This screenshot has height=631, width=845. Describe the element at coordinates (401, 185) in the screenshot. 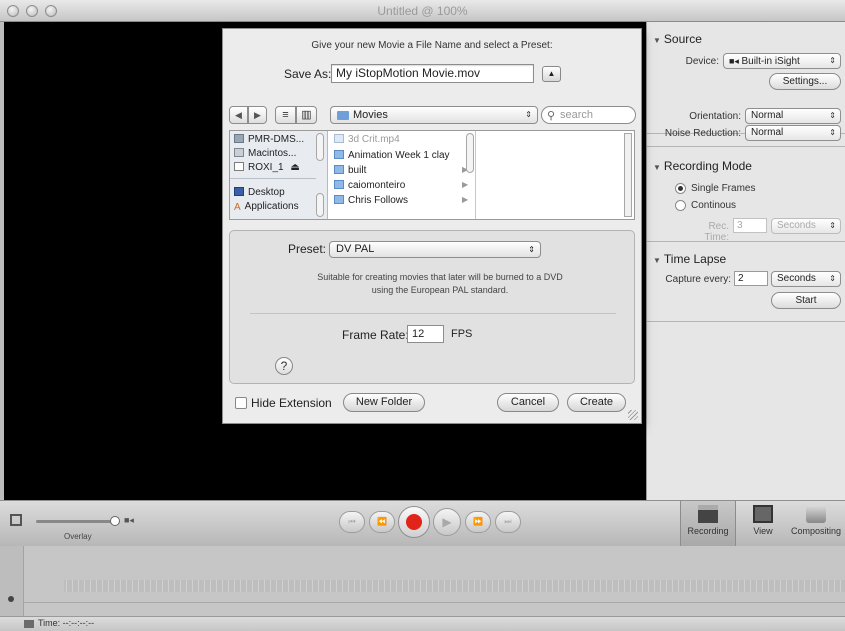

I see `folder-item: caiomonteiro ▶` at that location.